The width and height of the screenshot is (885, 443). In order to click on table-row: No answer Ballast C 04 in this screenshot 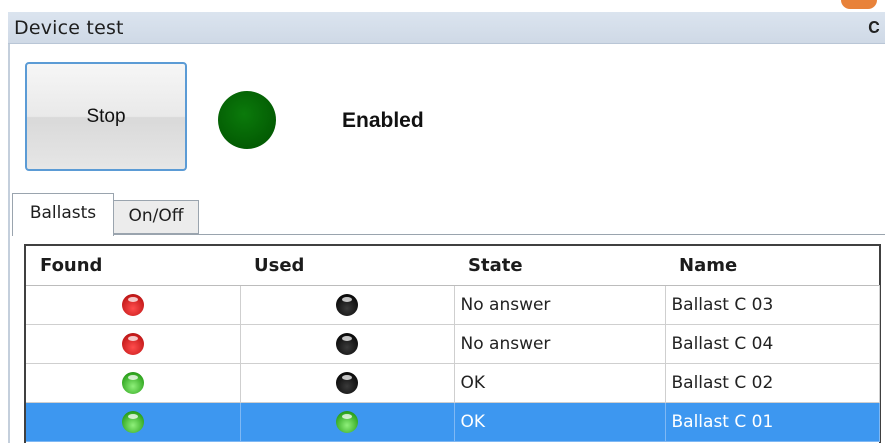, I will do `click(453, 344)`.